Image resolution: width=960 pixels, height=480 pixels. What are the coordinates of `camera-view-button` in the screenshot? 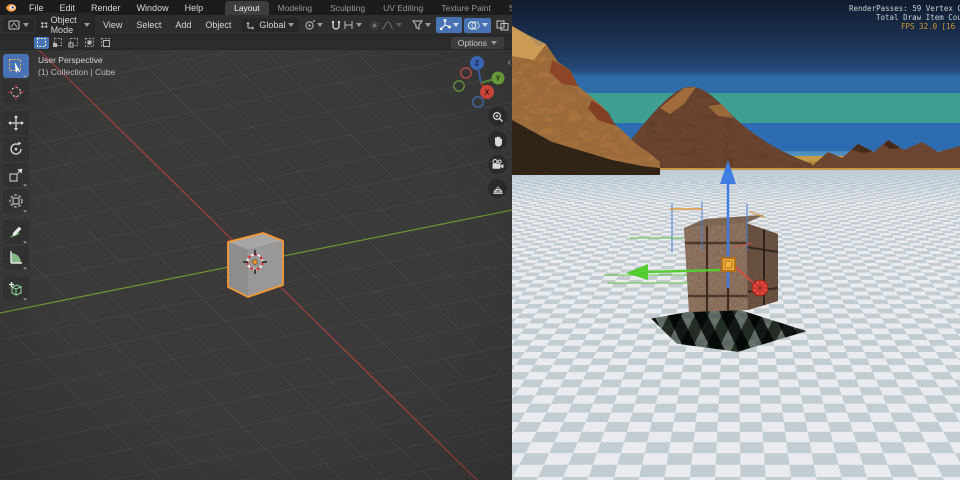 It's located at (497, 164).